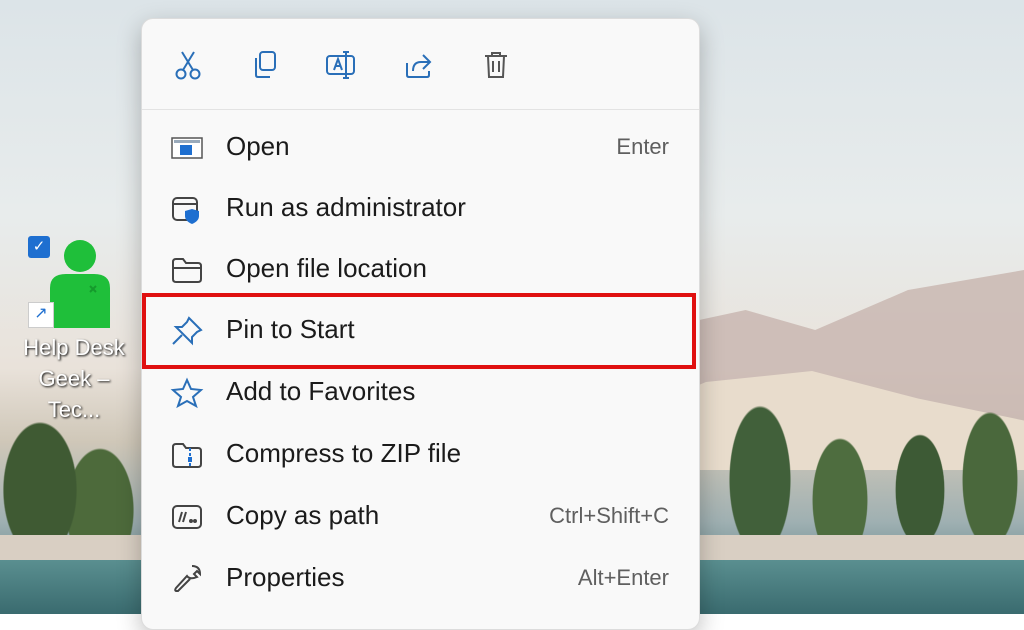  Describe the element at coordinates (285, 577) in the screenshot. I see `menu-item-label: Properties` at that location.